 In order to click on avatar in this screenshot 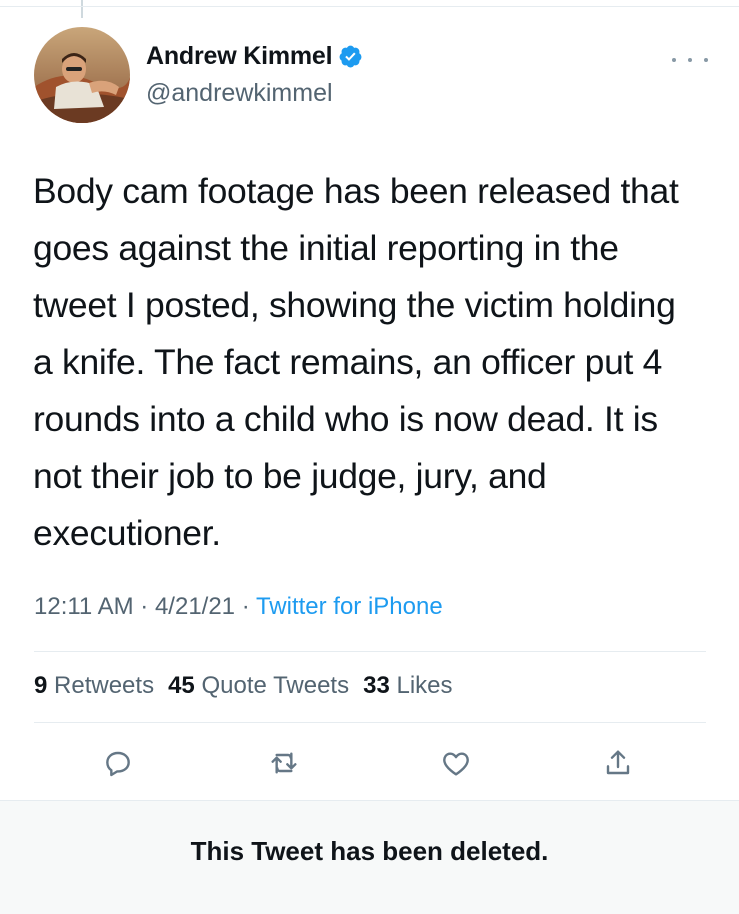, I will do `click(82, 75)`.